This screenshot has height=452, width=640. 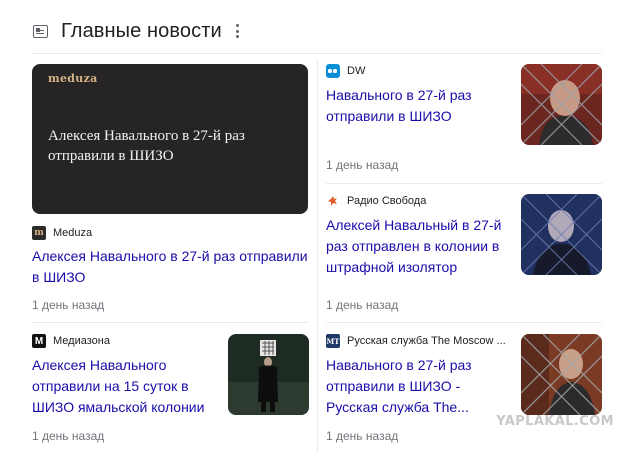 What do you see at coordinates (555, 421) in the screenshot?
I see `watermark: YAPLAKAL.COM` at bounding box center [555, 421].